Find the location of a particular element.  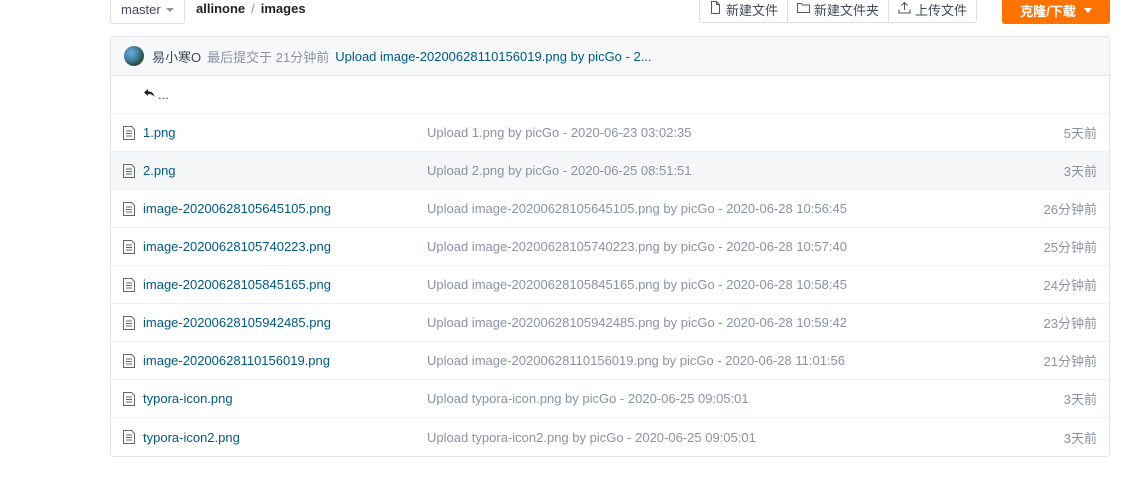

commit-author: 易小寒O is located at coordinates (176, 56).